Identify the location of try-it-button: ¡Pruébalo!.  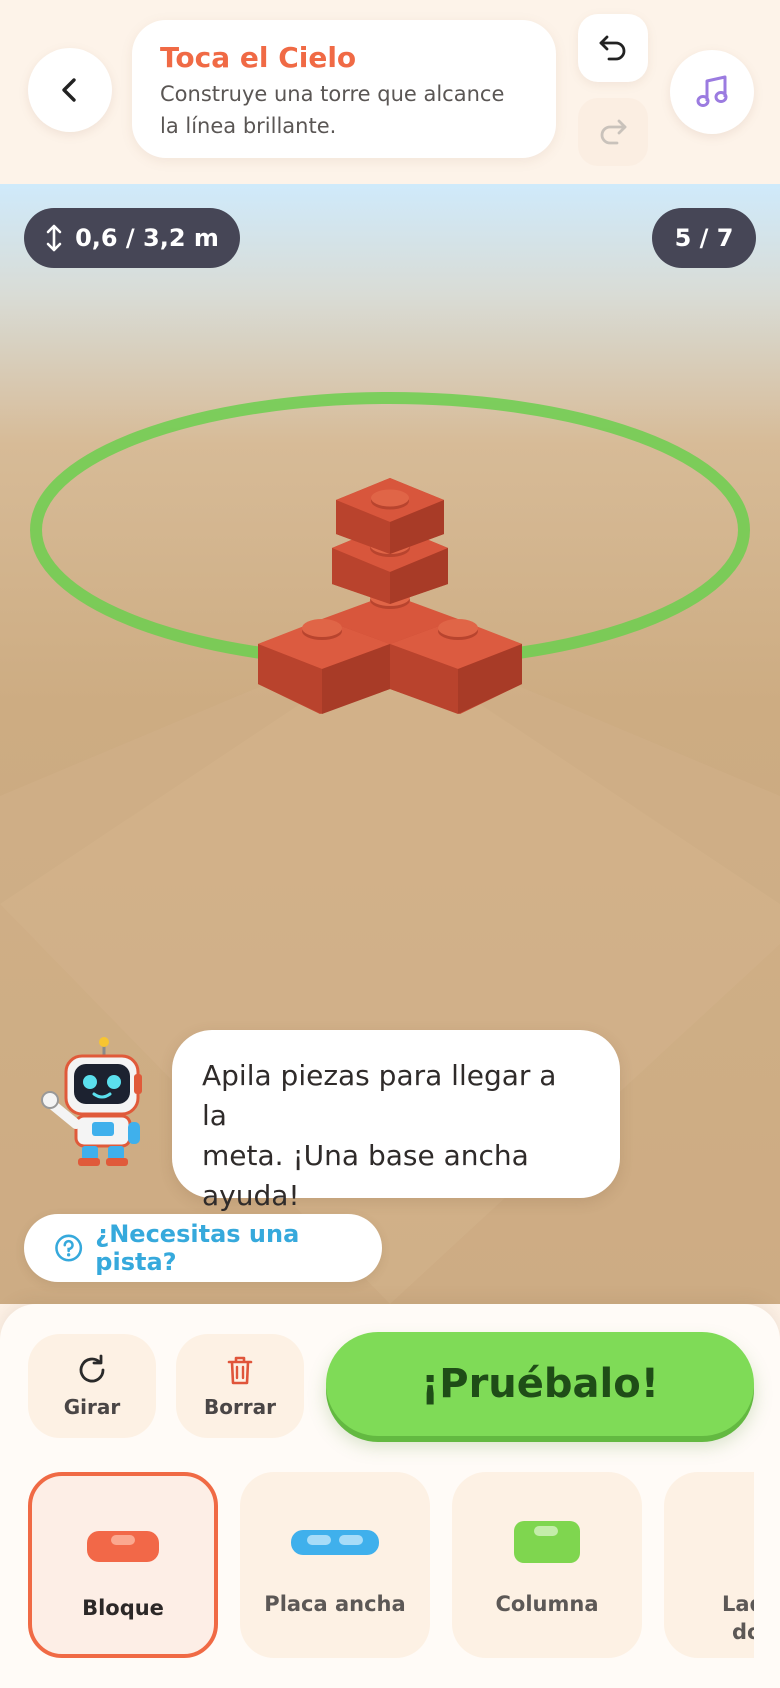
(540, 1384).